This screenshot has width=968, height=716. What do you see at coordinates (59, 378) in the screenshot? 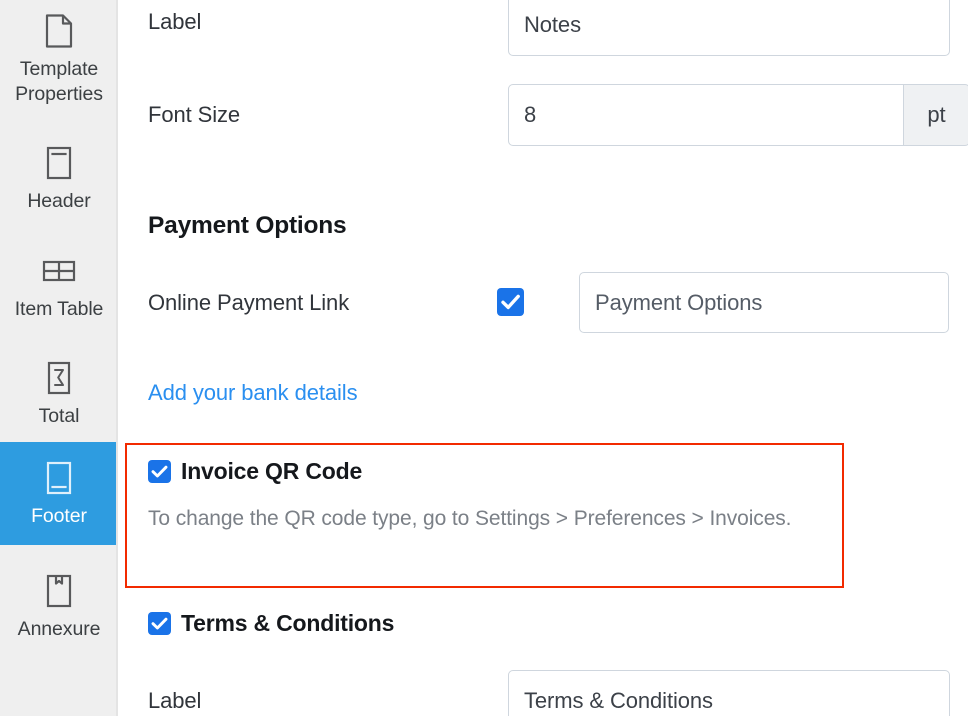
I see `sigma-total-icon` at bounding box center [59, 378].